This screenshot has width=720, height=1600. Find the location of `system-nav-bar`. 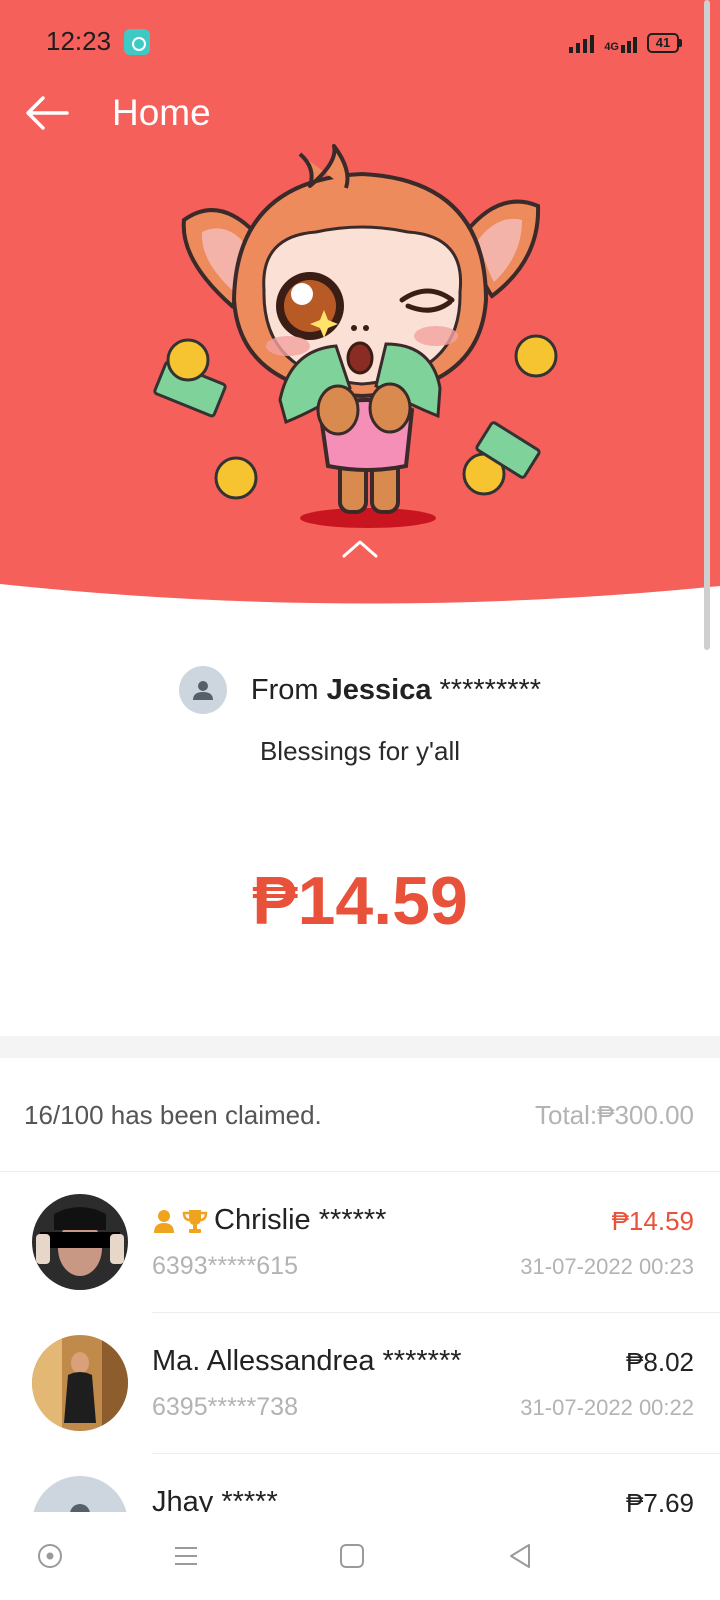

system-nav-bar is located at coordinates (360, 1556).